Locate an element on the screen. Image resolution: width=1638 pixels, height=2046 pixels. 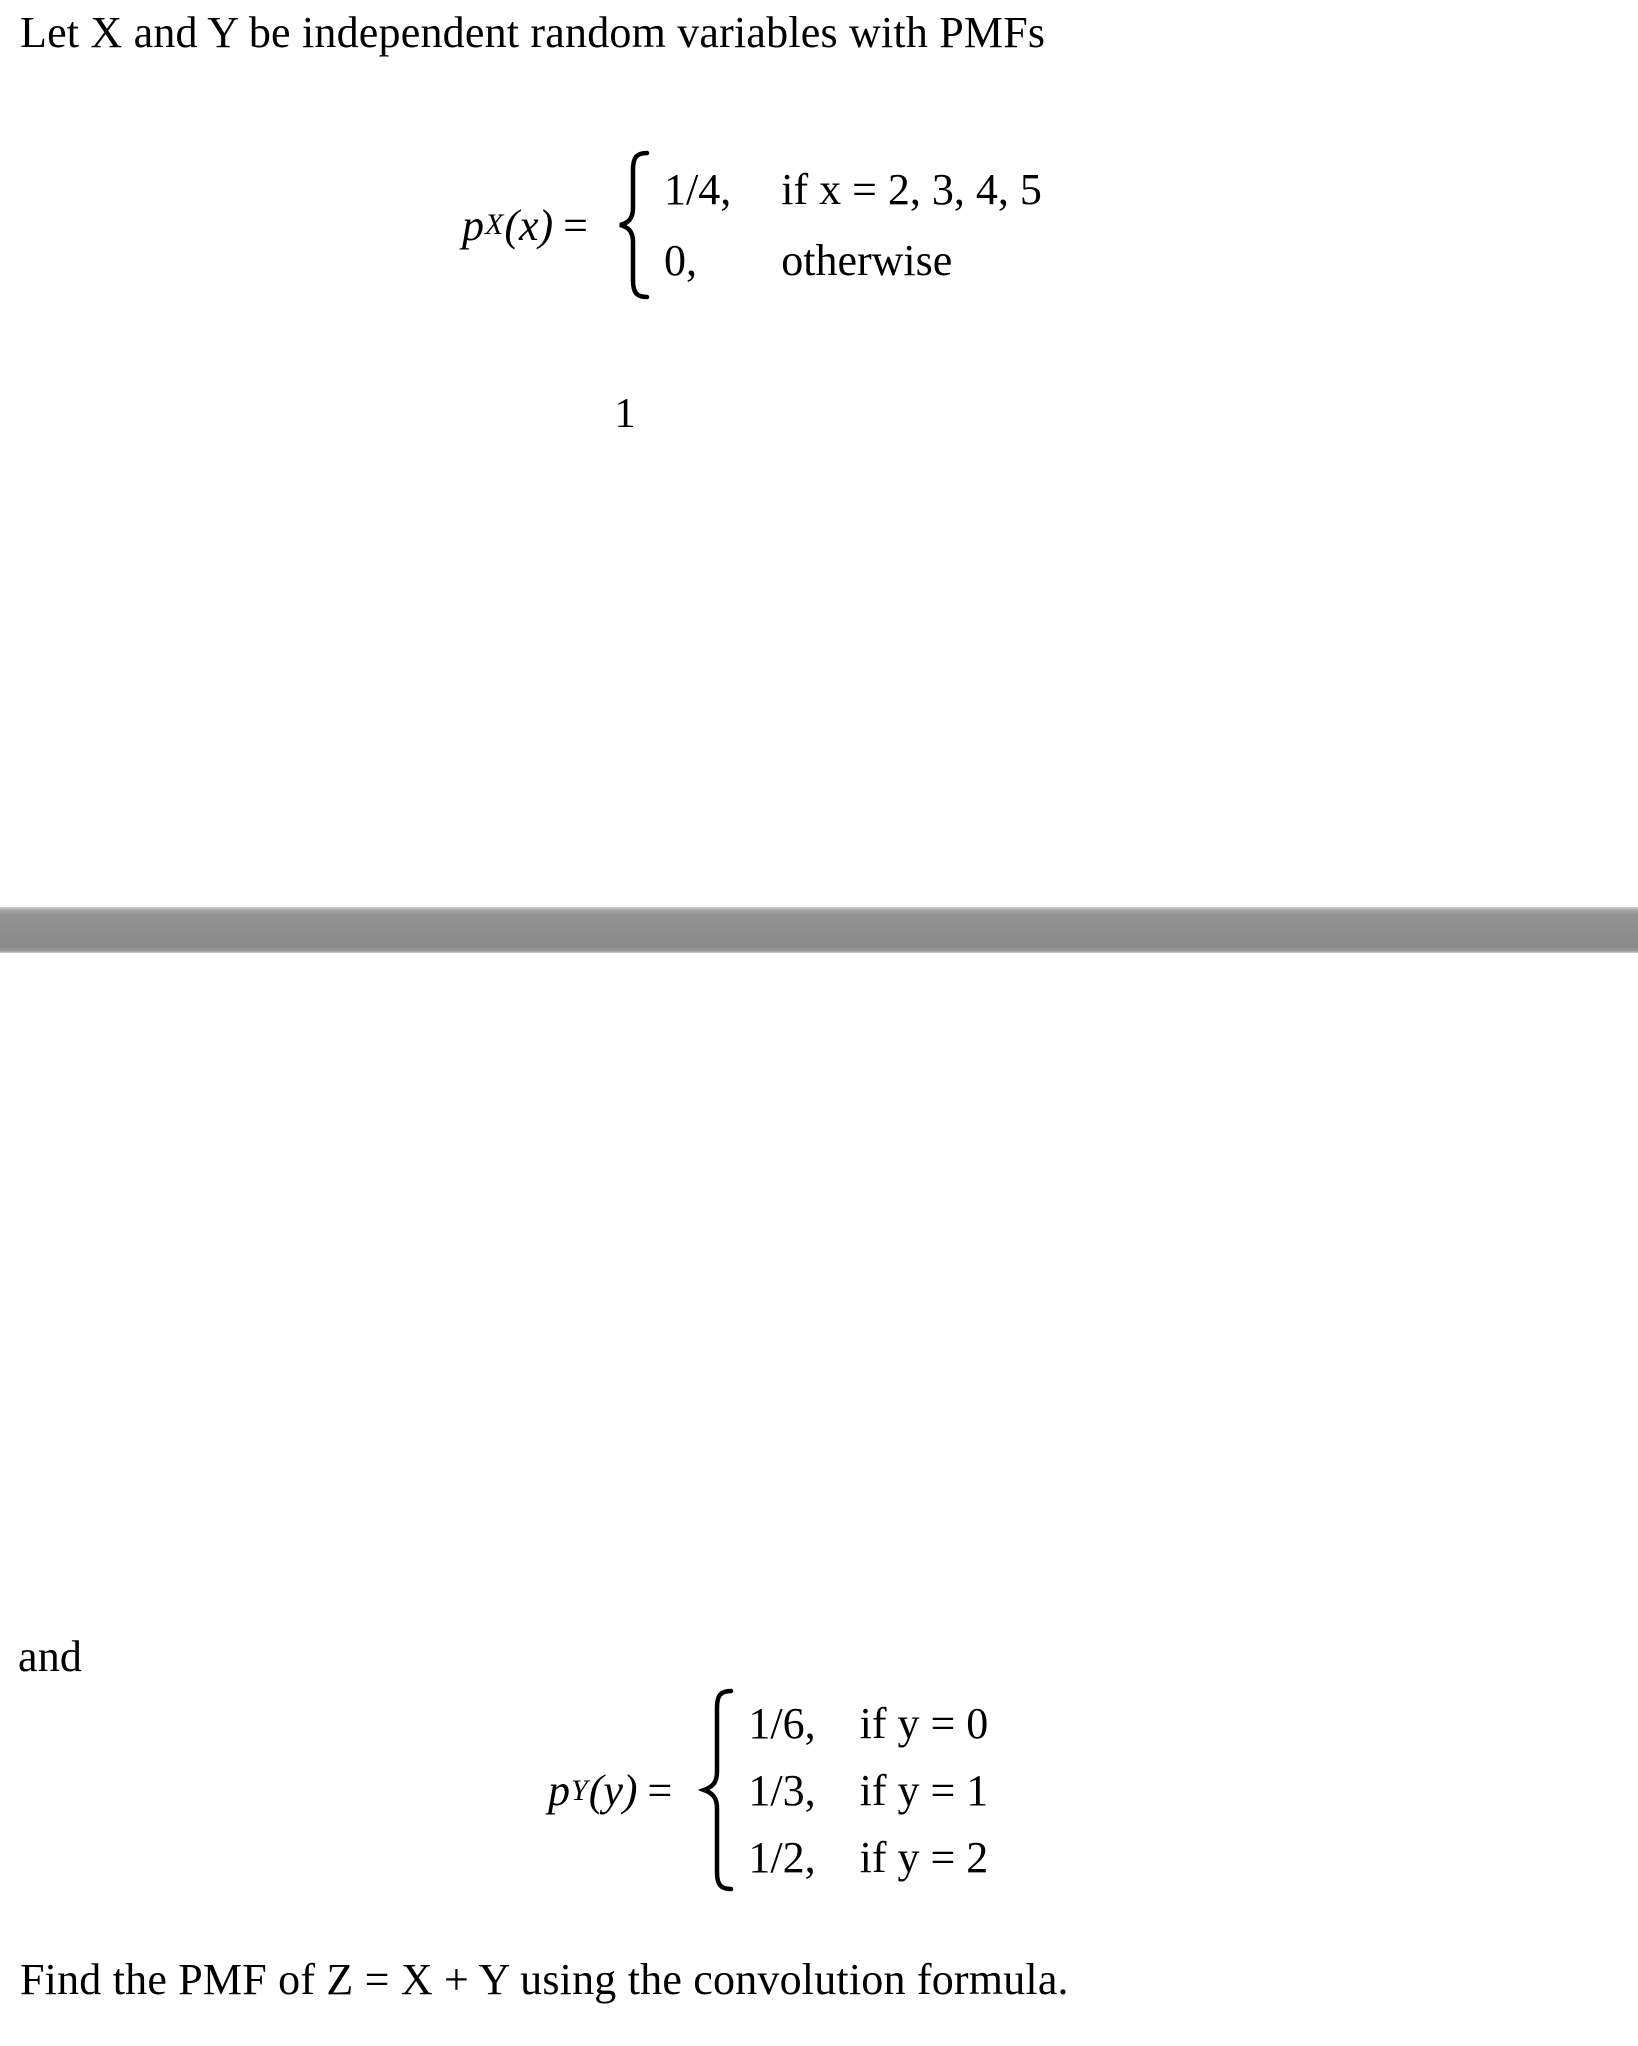
equation-px-lhs: p X (x) = is located at coordinates (538, 225).